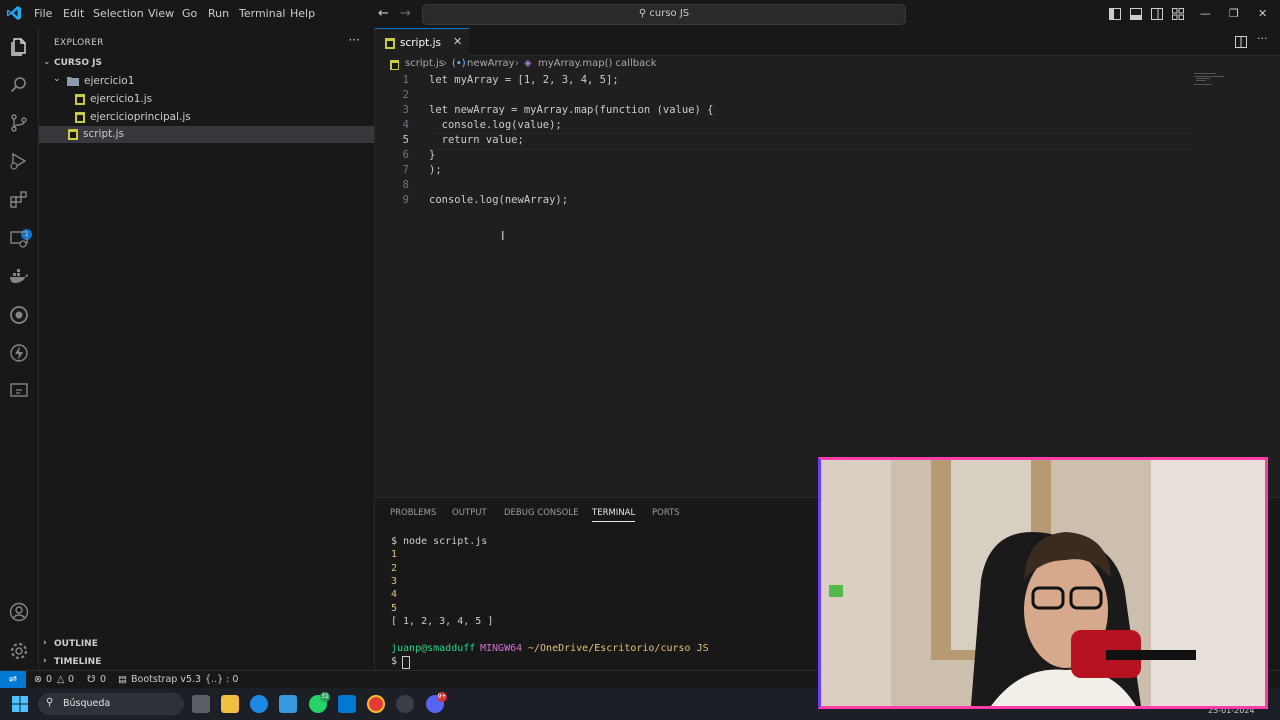  What do you see at coordinates (1234, 13) in the screenshot?
I see `maximize-icon: ❐` at bounding box center [1234, 13].